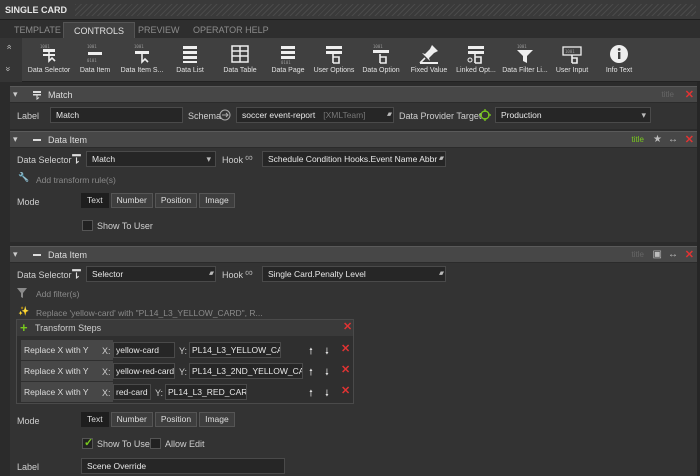 Image resolution: width=700 pixels, height=476 pixels. What do you see at coordinates (638, 254) in the screenshot?
I see `data-item-2-title-tag: title` at bounding box center [638, 254].